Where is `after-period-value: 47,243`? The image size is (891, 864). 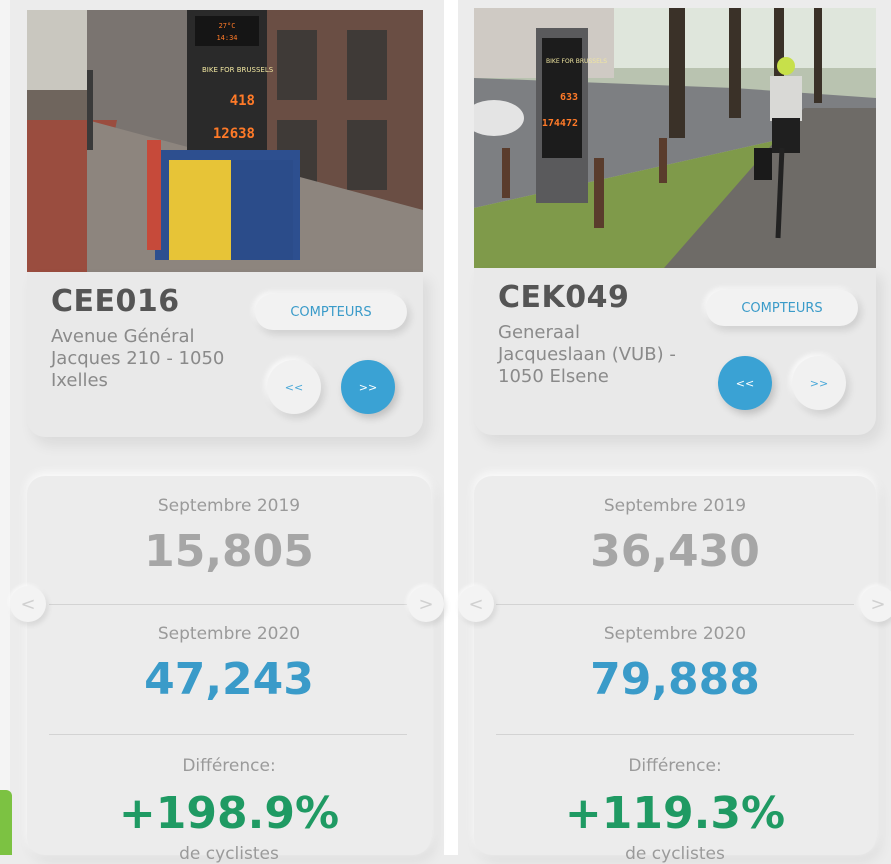
after-period-value: 47,243 is located at coordinates (229, 679).